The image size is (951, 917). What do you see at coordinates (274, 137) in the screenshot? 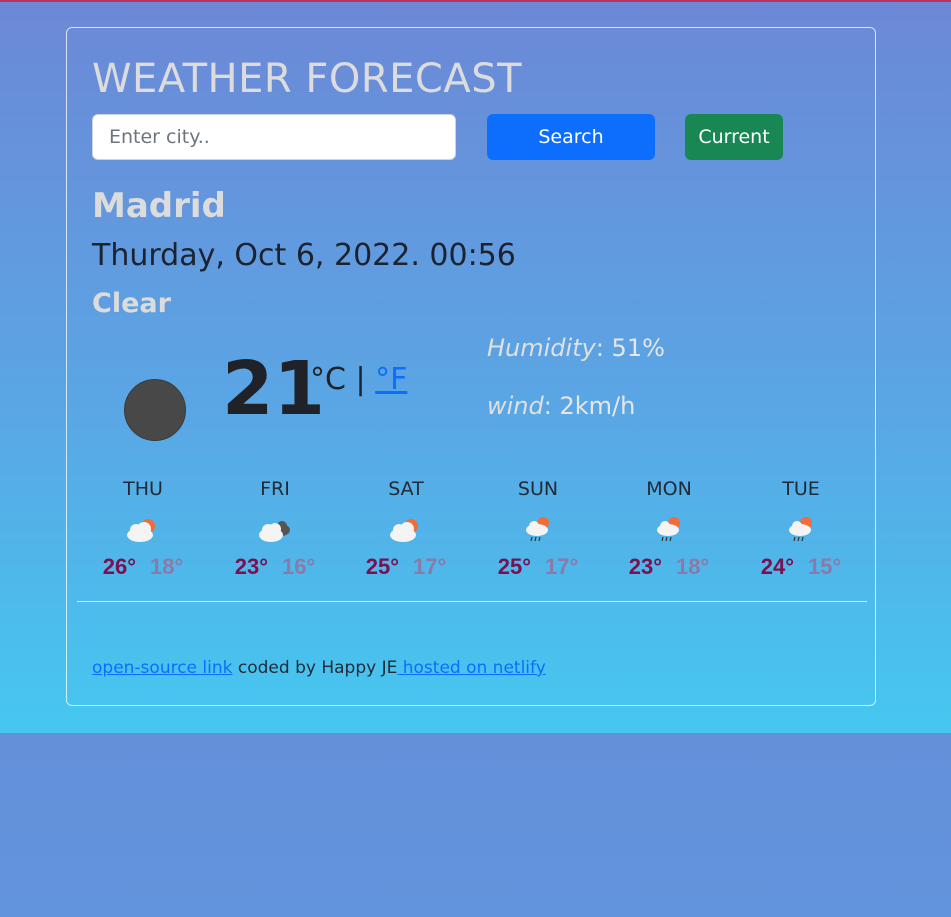
I see `city-search-input` at bounding box center [274, 137].